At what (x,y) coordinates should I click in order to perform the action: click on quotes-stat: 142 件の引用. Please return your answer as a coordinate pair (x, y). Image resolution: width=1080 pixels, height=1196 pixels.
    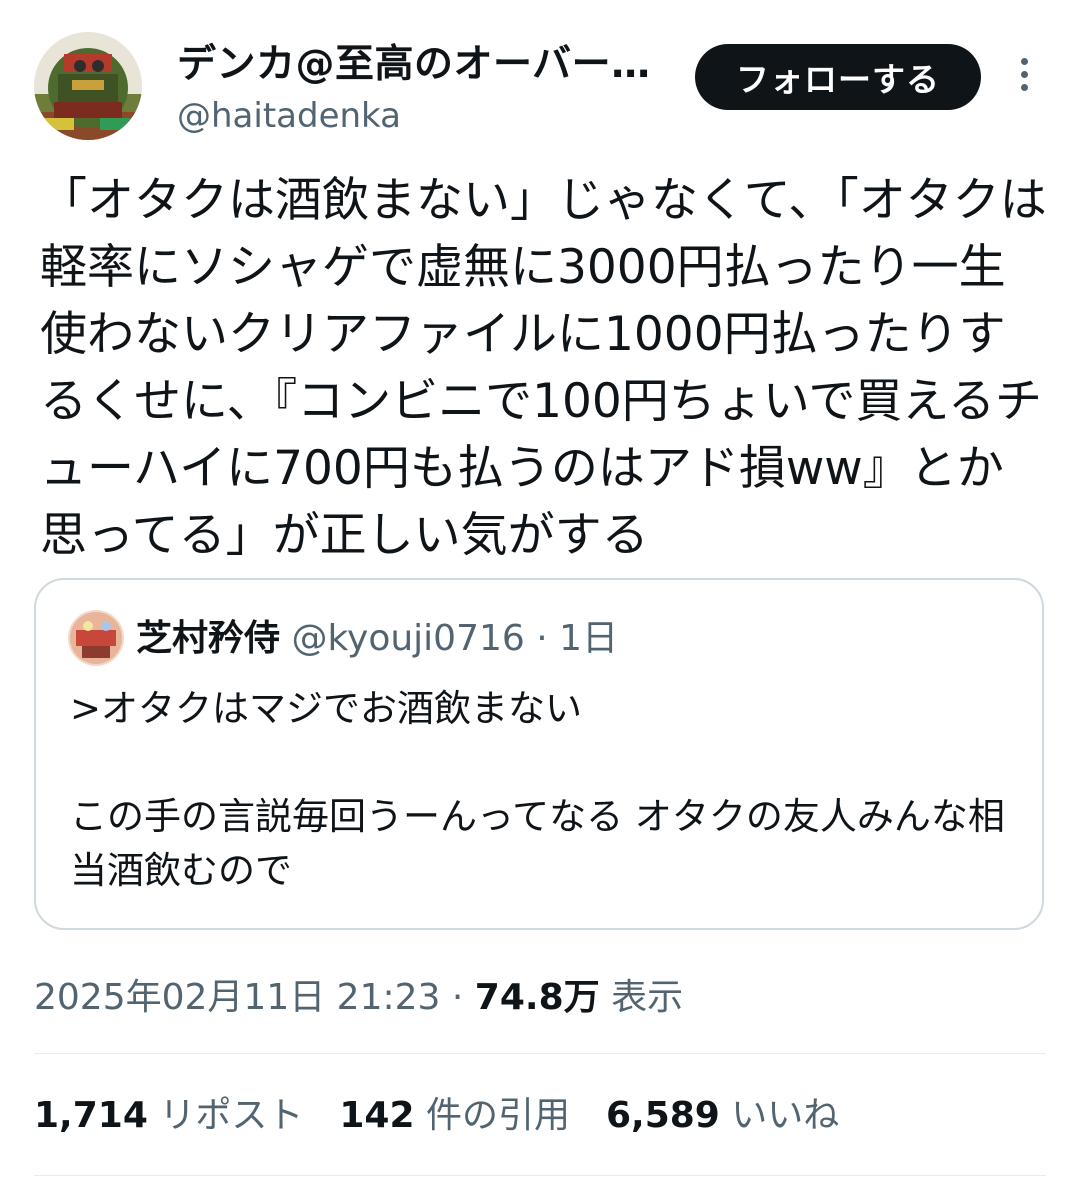
    Looking at the image, I should click on (454, 1115).